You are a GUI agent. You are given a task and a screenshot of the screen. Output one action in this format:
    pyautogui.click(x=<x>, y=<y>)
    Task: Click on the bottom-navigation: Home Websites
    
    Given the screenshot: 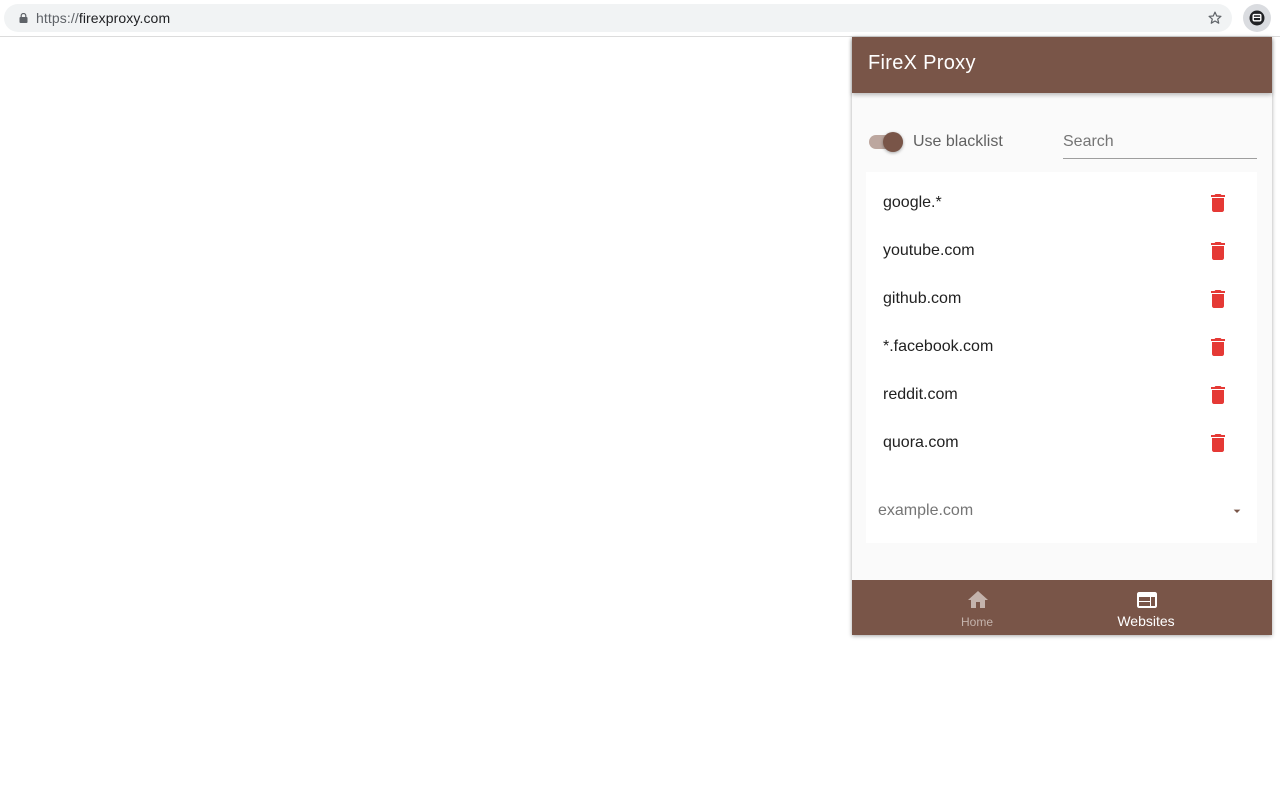 What is the action you would take?
    pyautogui.click(x=1062, y=607)
    